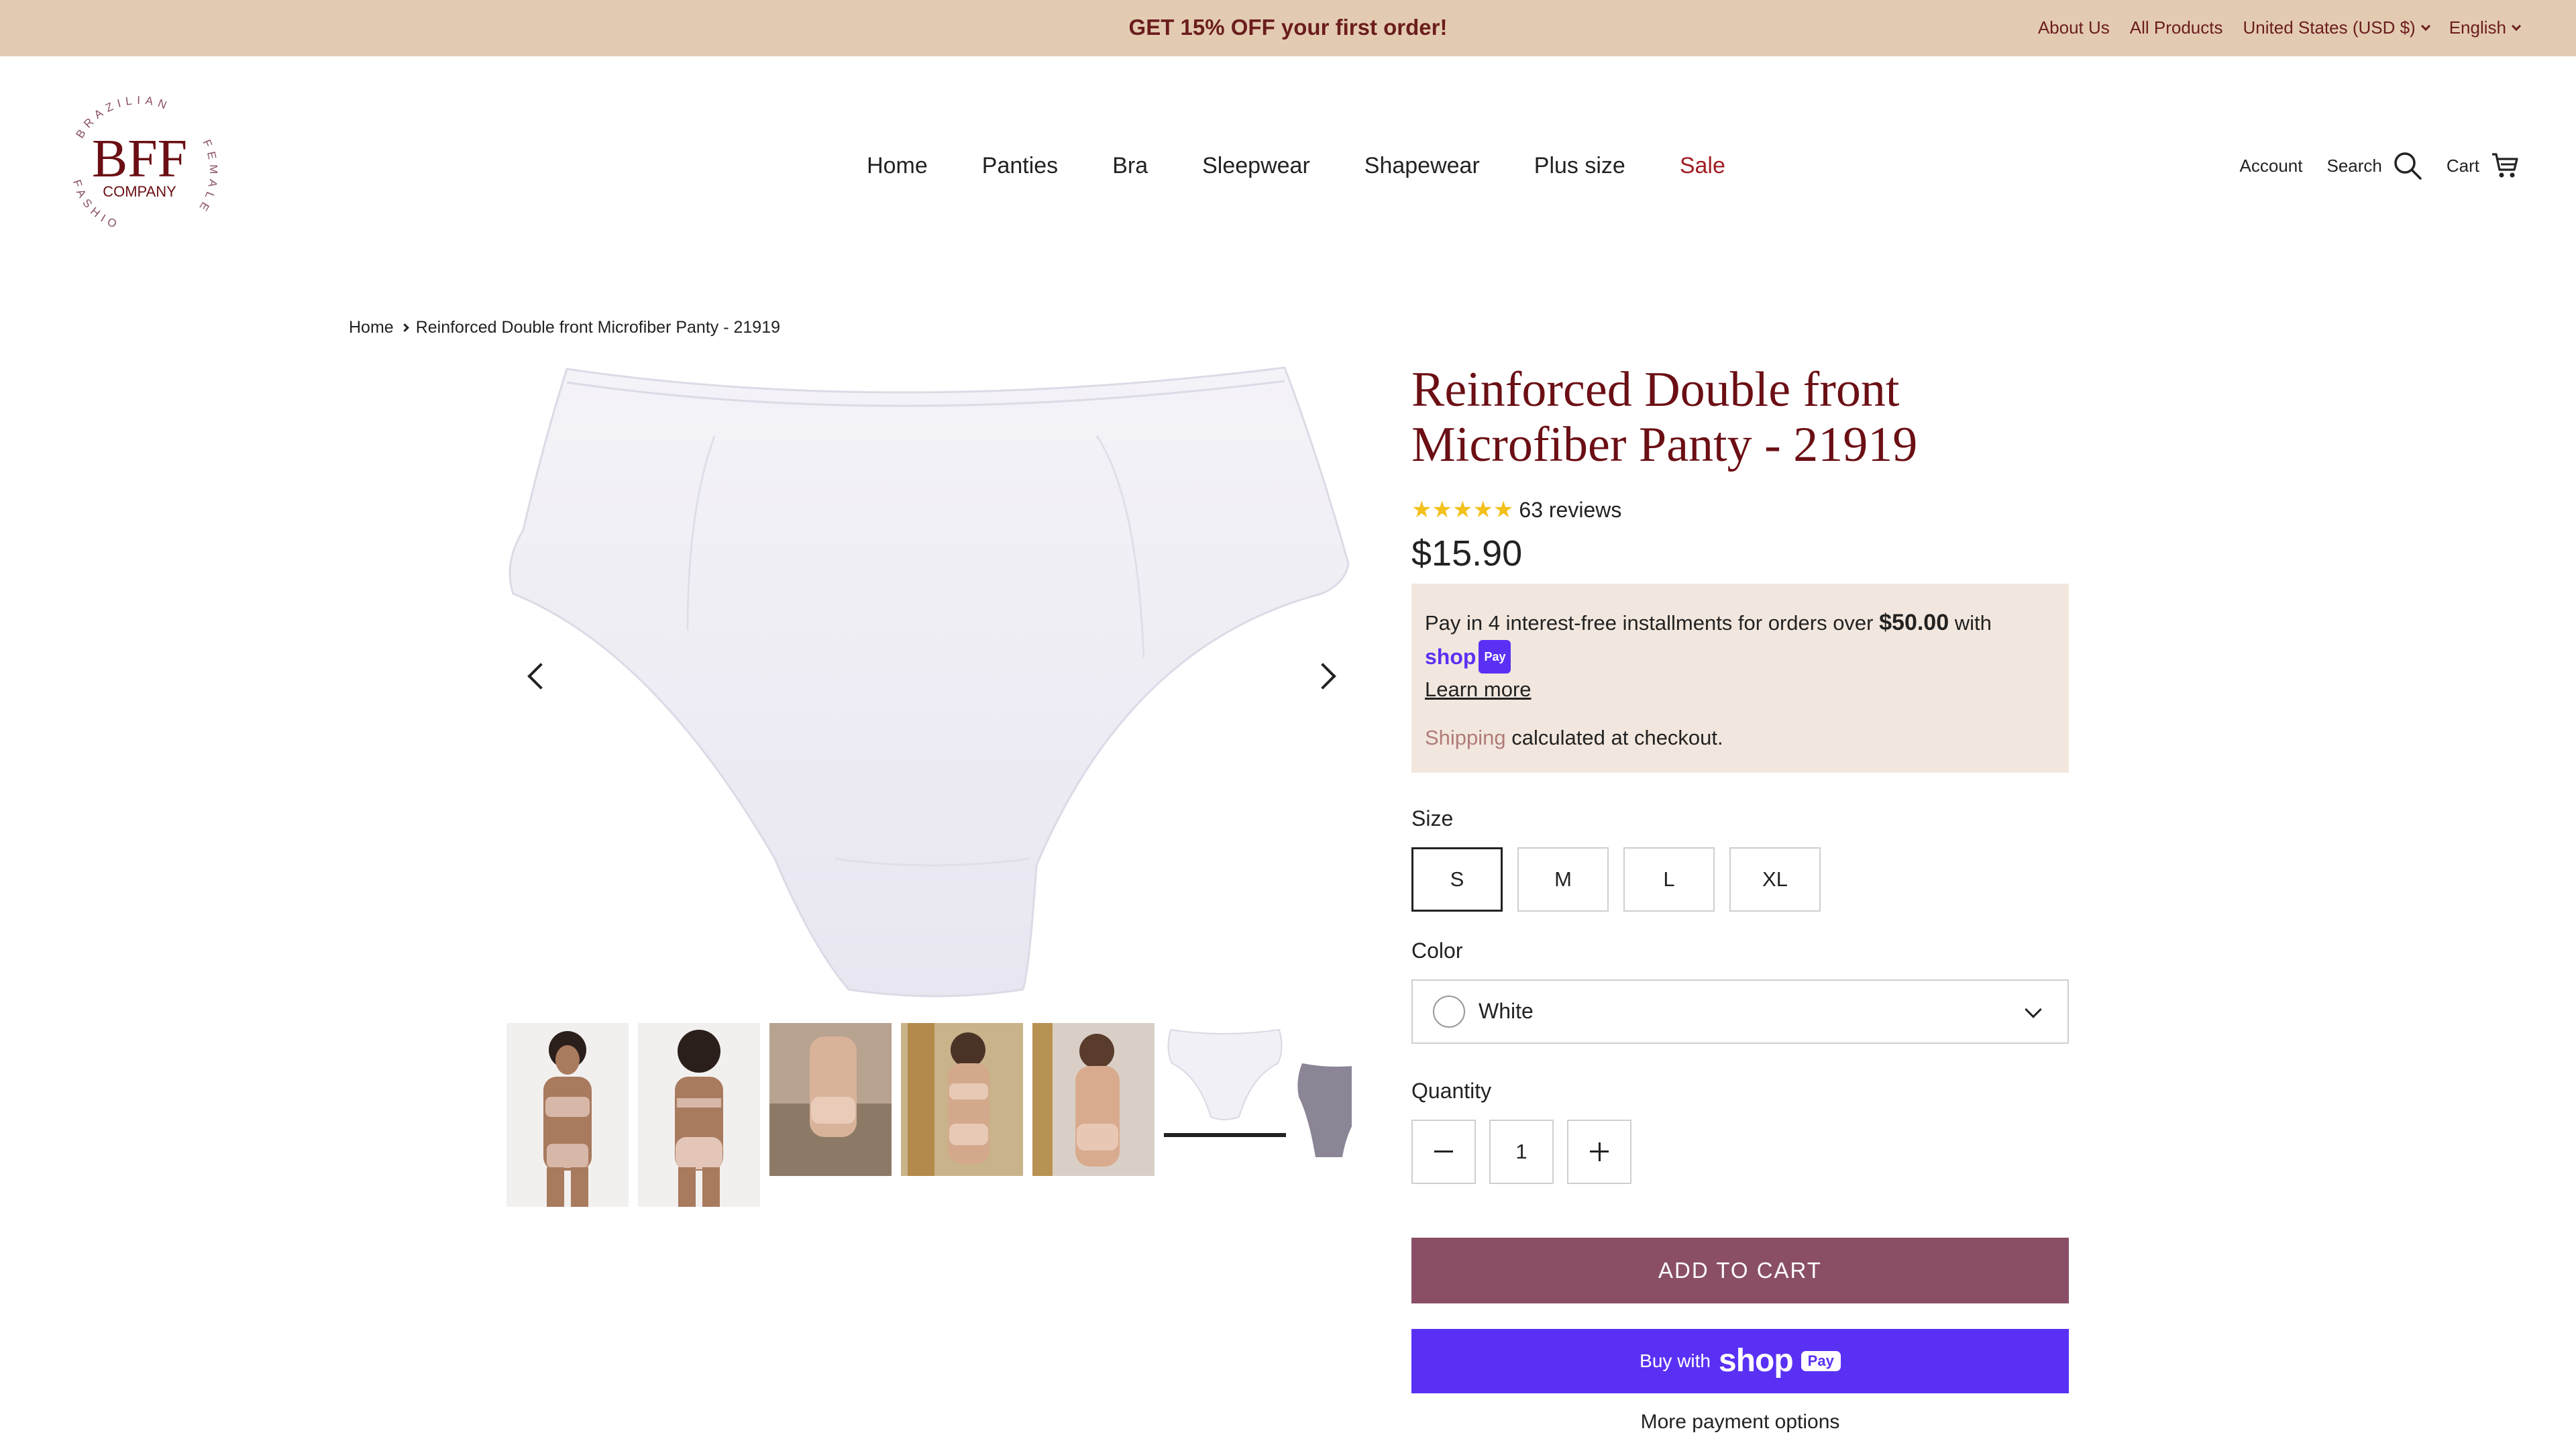  What do you see at coordinates (404, 327) in the screenshot?
I see `chevron-right-icon` at bounding box center [404, 327].